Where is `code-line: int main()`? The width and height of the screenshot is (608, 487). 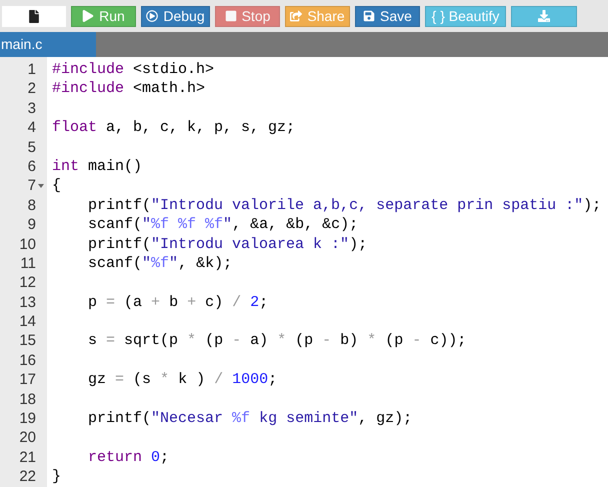 code-line: int main() is located at coordinates (97, 166).